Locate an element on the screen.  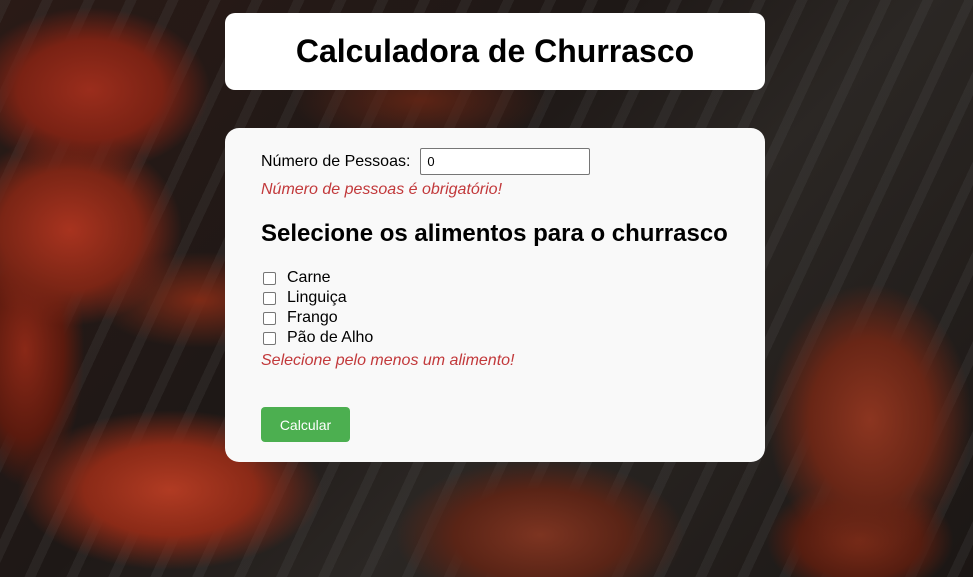
food-label-linguica: Linguiça is located at coordinates (317, 297).